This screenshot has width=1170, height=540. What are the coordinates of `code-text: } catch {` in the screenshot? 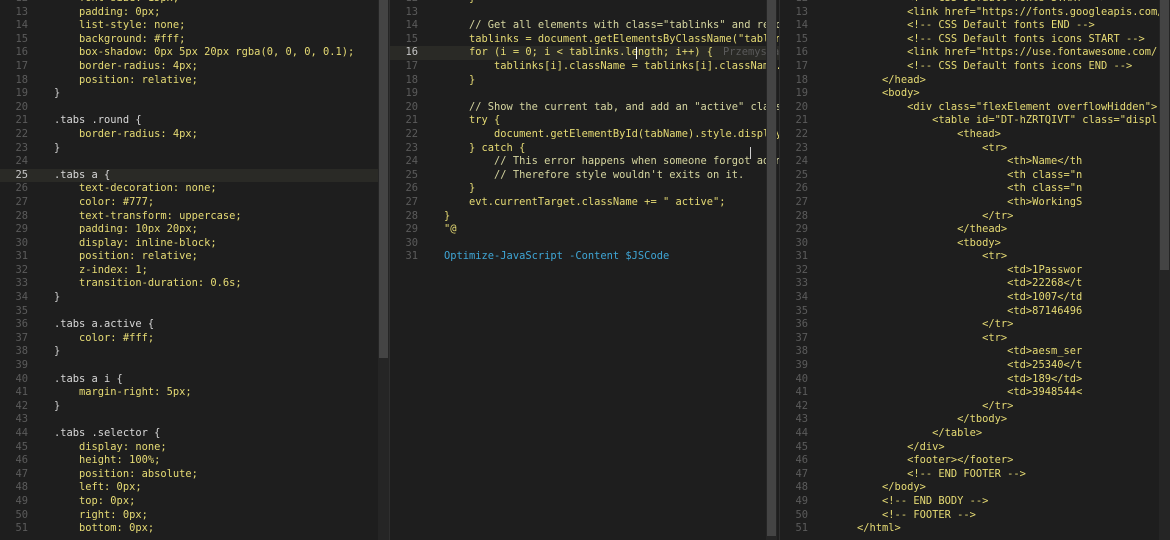 It's located at (484, 149).